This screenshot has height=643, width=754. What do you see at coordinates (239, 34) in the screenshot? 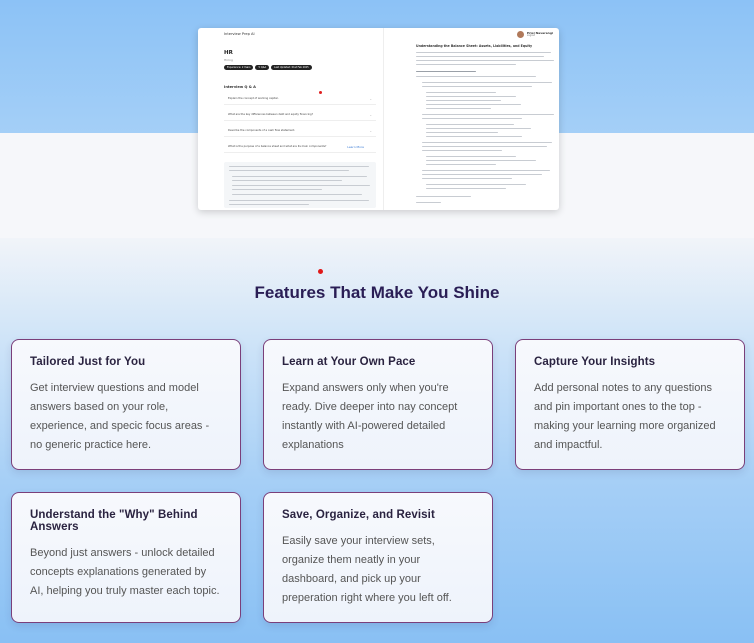
I see `preview-window-title: Interview Prep AI` at bounding box center [239, 34].